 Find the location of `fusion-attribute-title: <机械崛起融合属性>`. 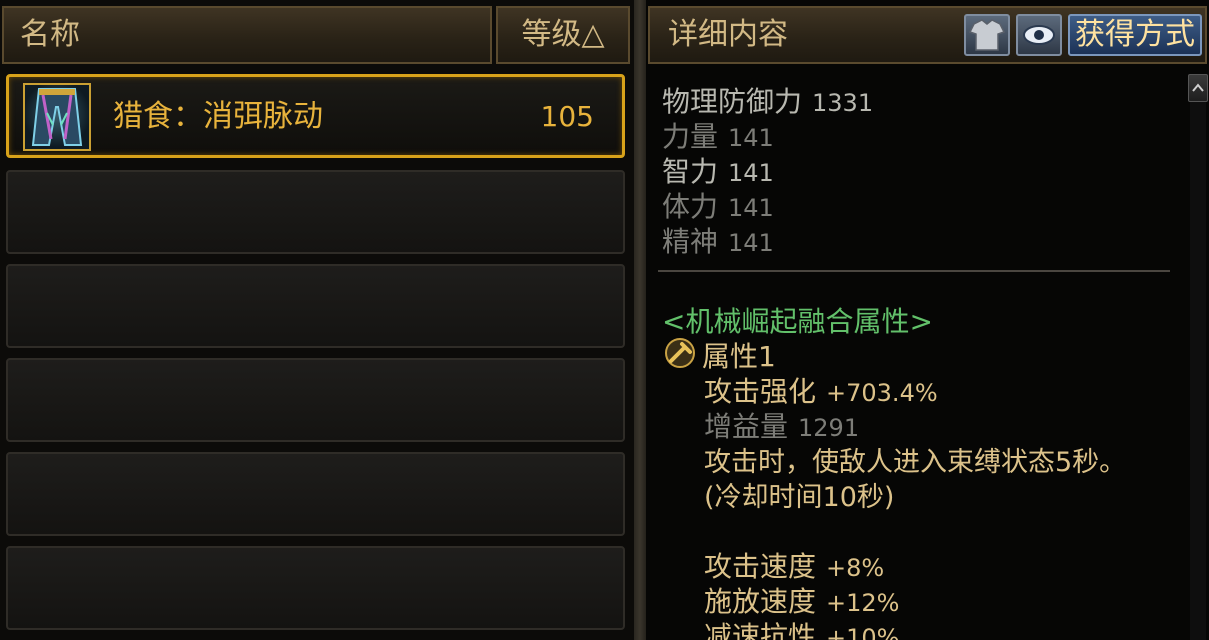

fusion-attribute-title: <机械崛起融合属性> is located at coordinates (797, 321).